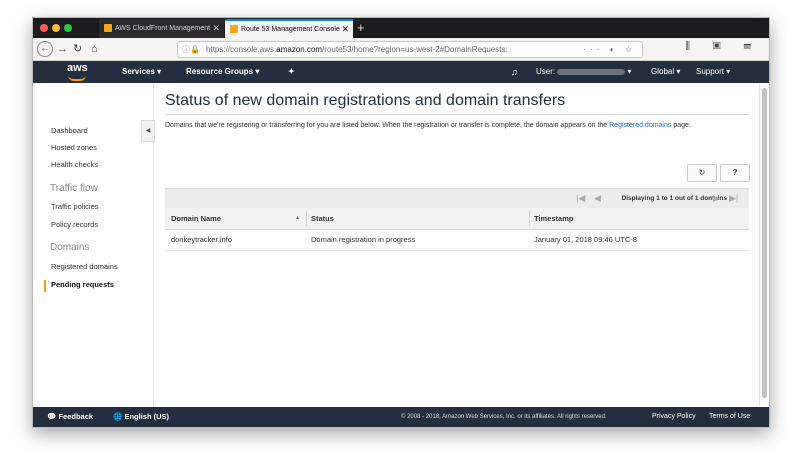  I want to click on last-page-icon: ▶|, so click(733, 198).